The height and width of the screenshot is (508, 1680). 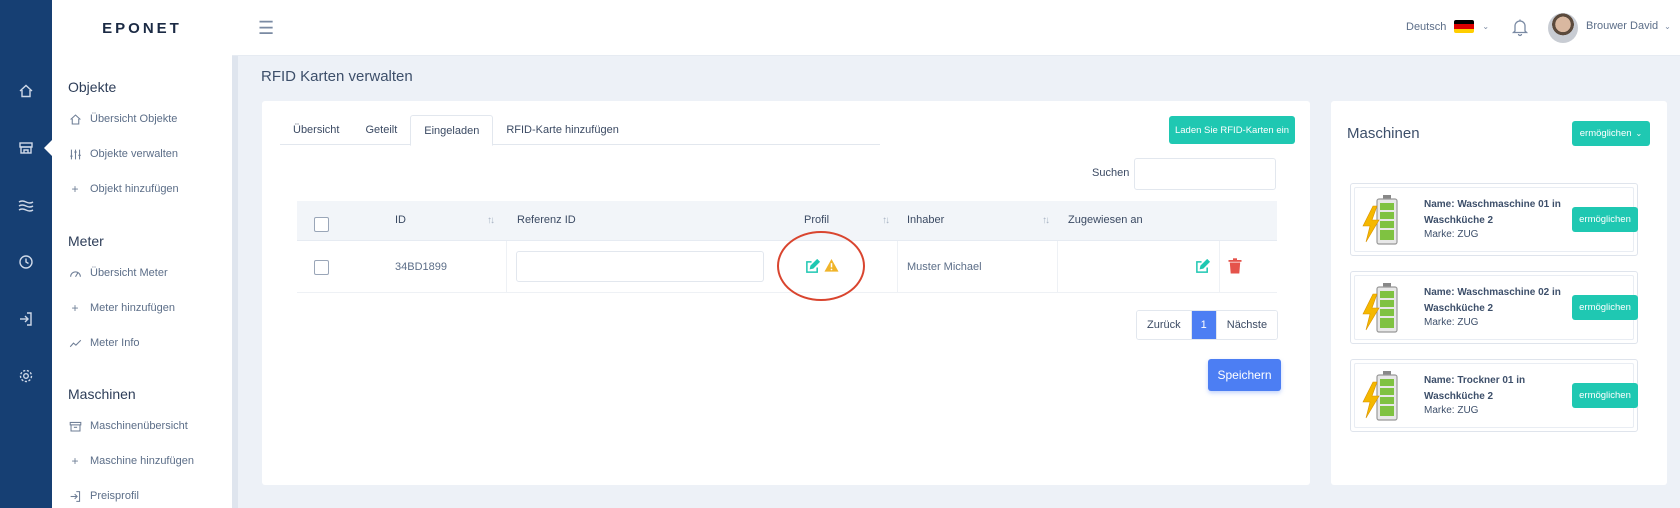 What do you see at coordinates (400, 220) in the screenshot?
I see `column-header-id: ID` at bounding box center [400, 220].